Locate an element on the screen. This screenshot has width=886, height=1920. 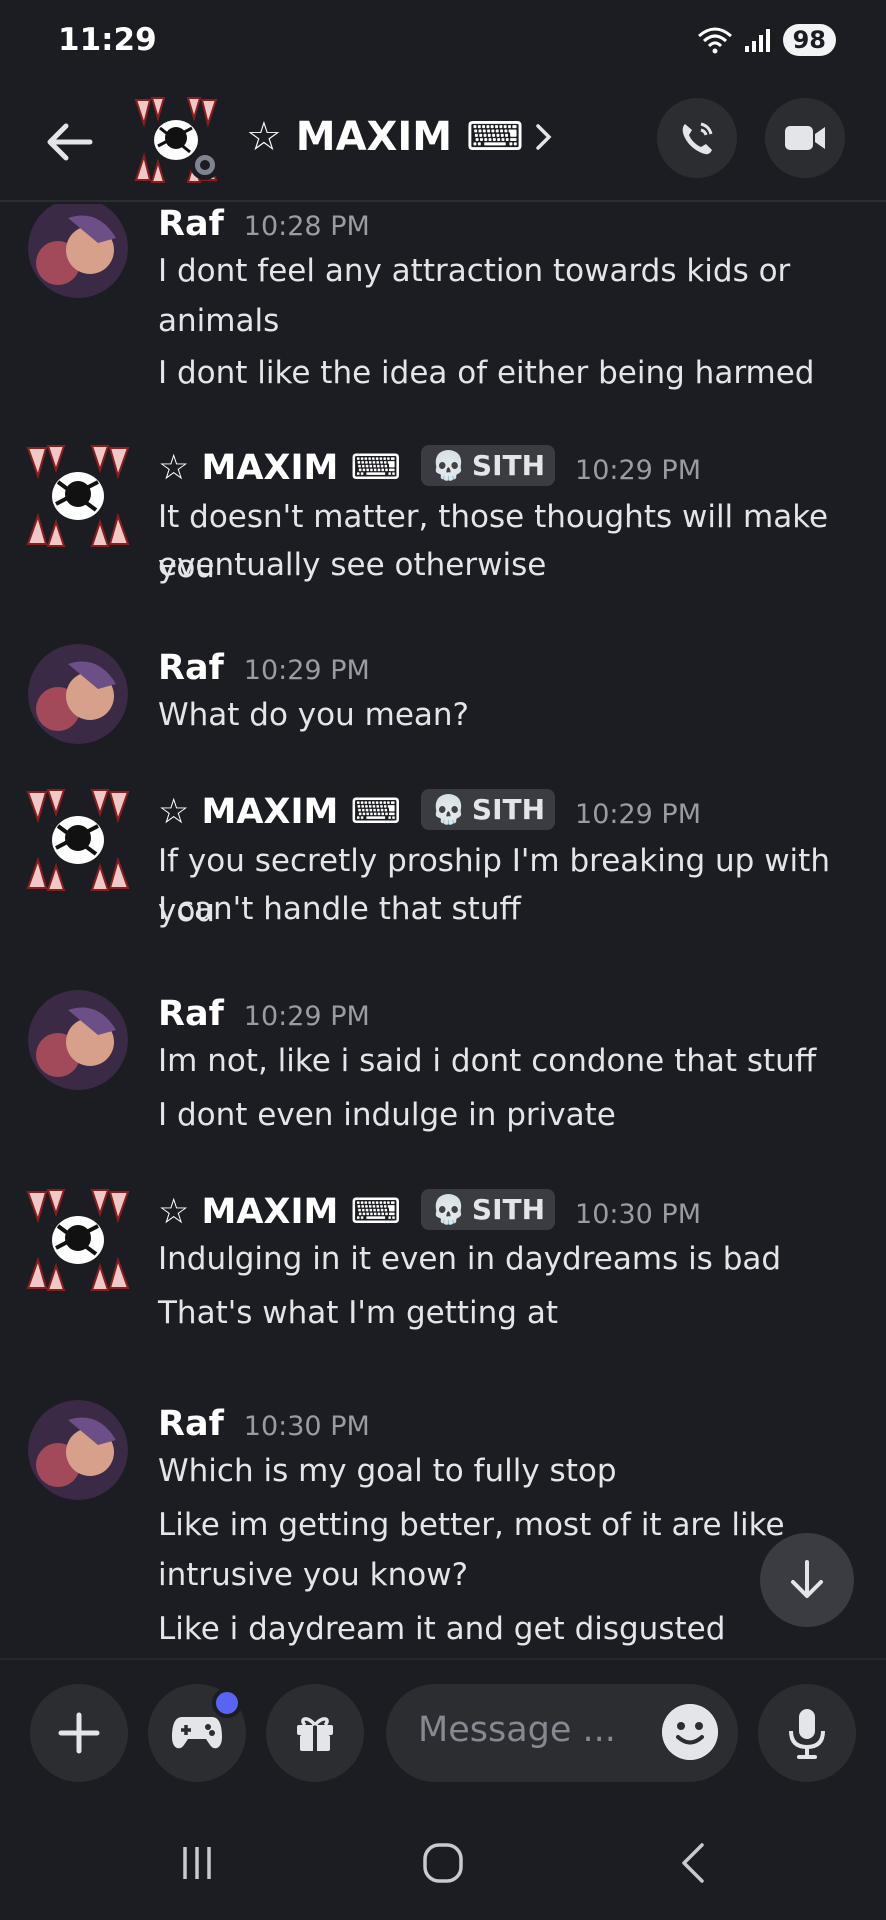
video-call-button is located at coordinates (805, 138).